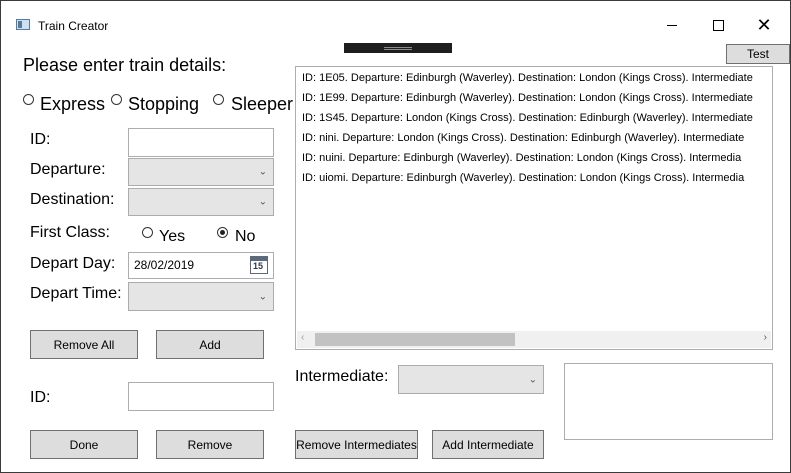 This screenshot has width=791, height=473. I want to click on first-class-no-radio, so click(222, 232).